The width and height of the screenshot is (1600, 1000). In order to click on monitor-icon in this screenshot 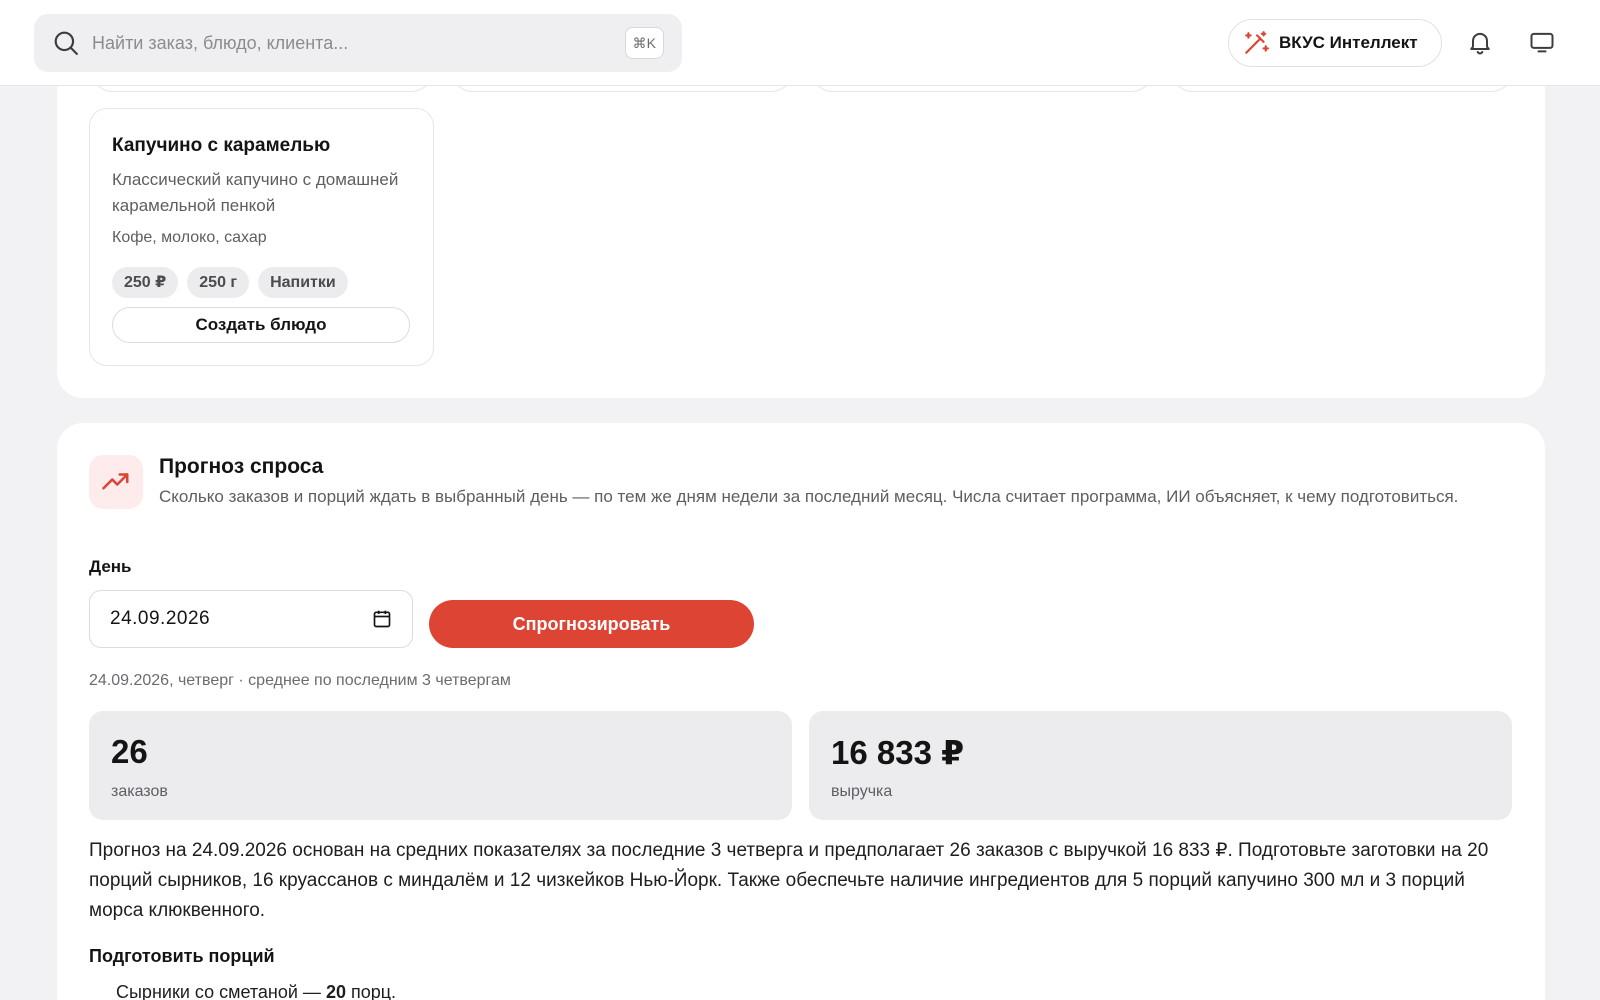, I will do `click(1542, 42)`.